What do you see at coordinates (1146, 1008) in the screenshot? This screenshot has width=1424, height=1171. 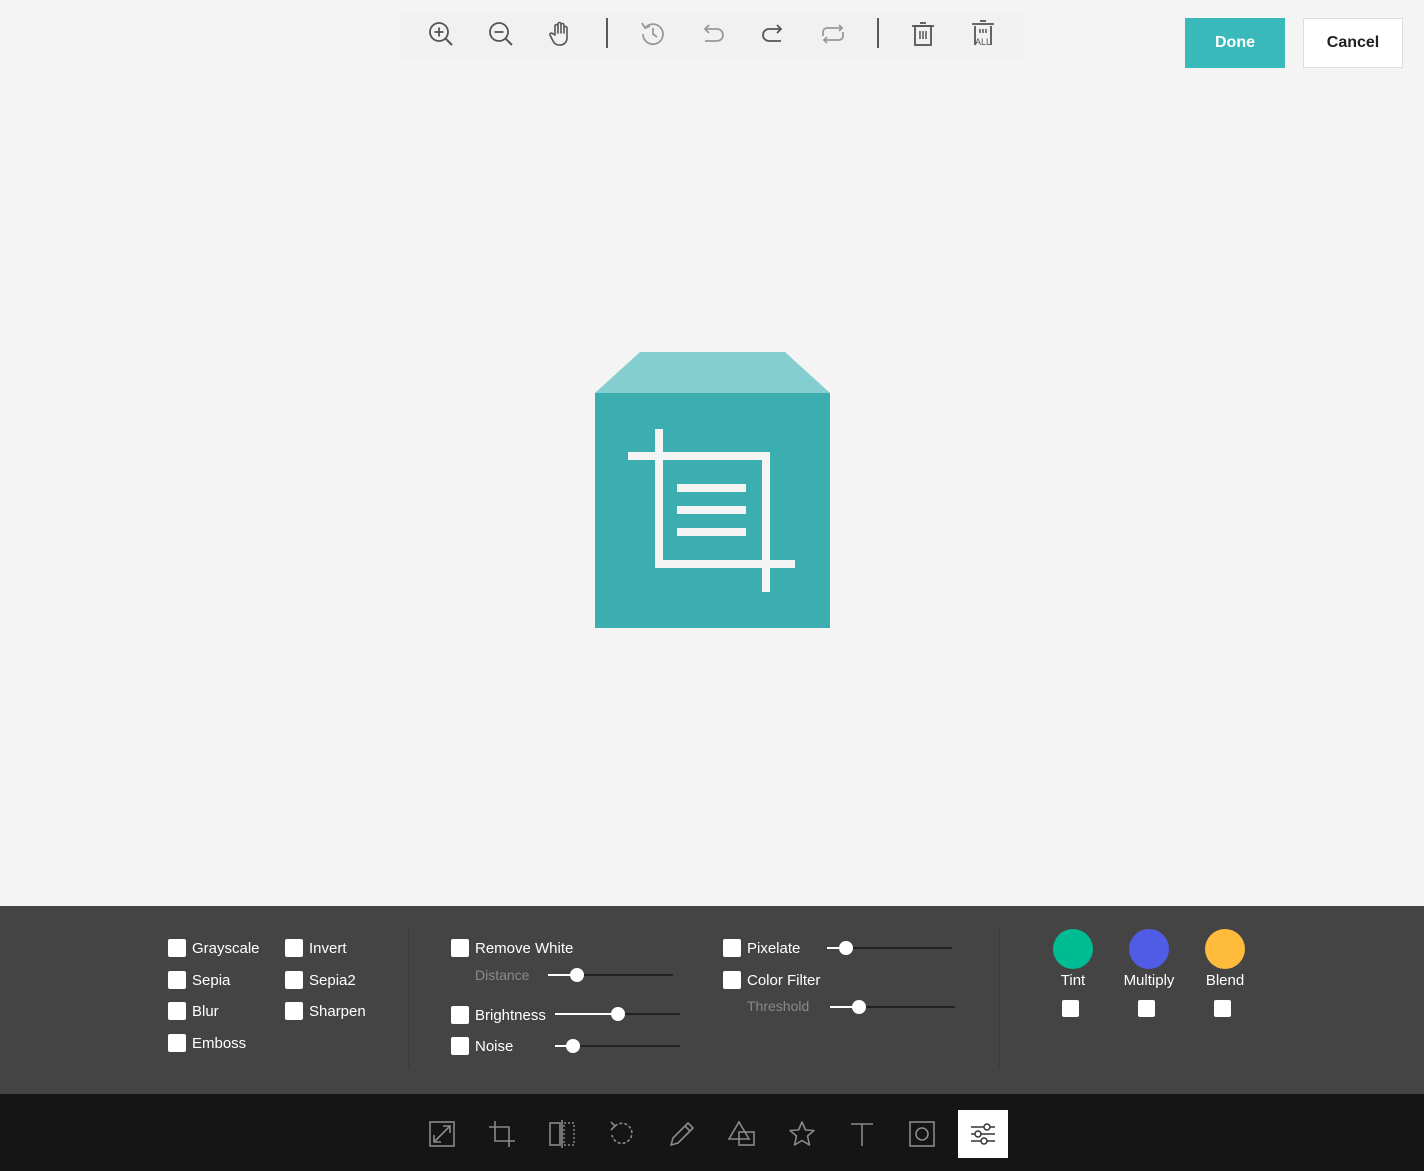 I see `multiply-checkbox` at bounding box center [1146, 1008].